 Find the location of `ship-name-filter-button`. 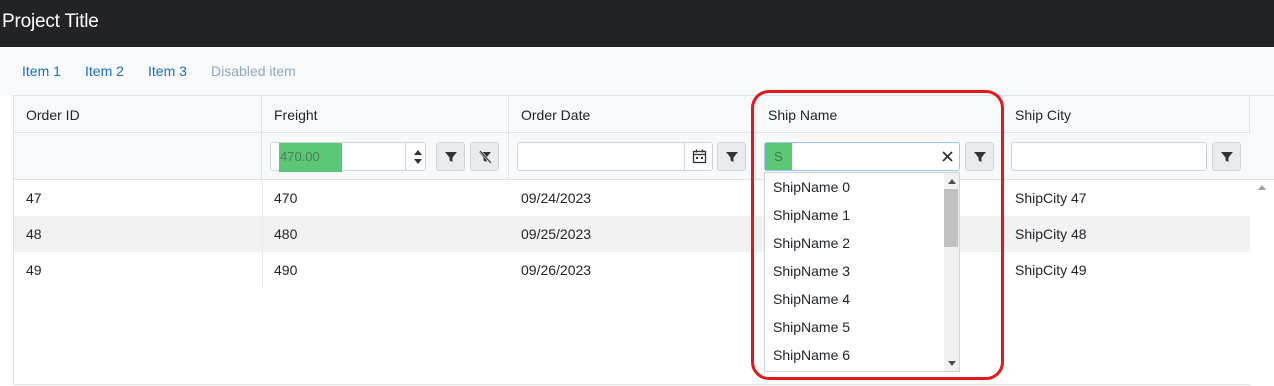

ship-name-filter-button is located at coordinates (979, 156).